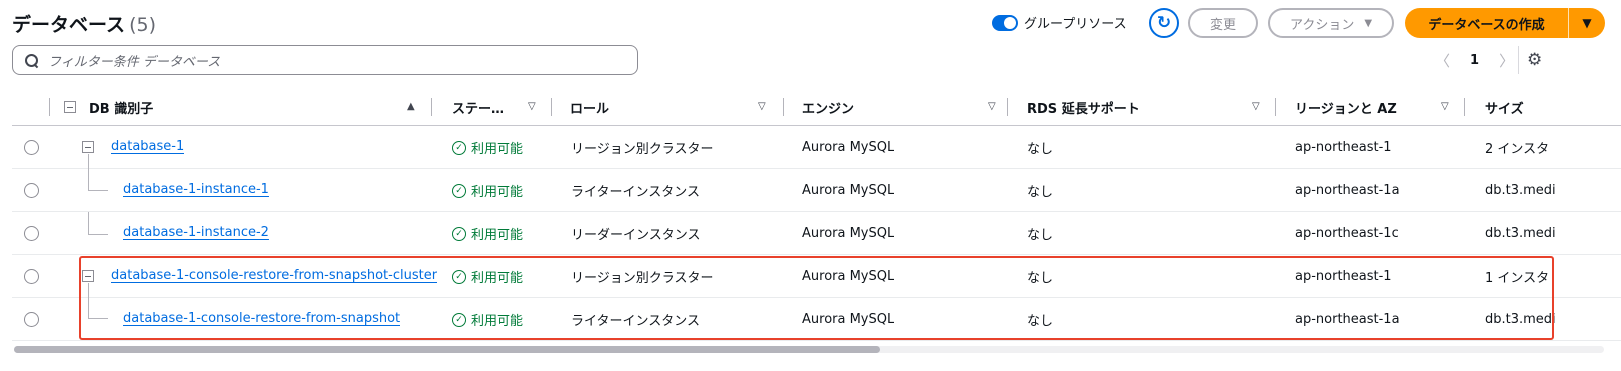  I want to click on size-cell: db.t3.medi, so click(1520, 319).